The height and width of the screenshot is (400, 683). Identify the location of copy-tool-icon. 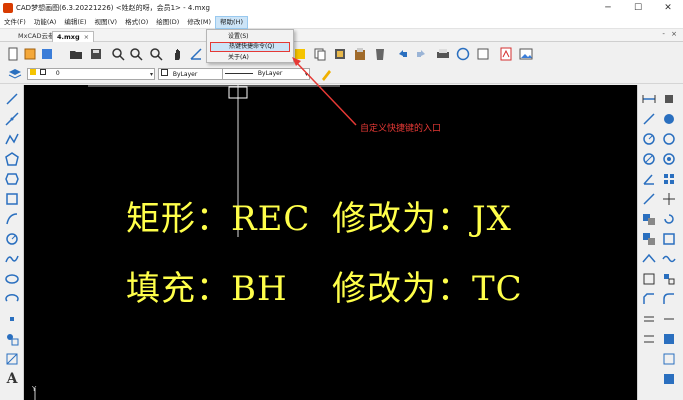
(669, 119).